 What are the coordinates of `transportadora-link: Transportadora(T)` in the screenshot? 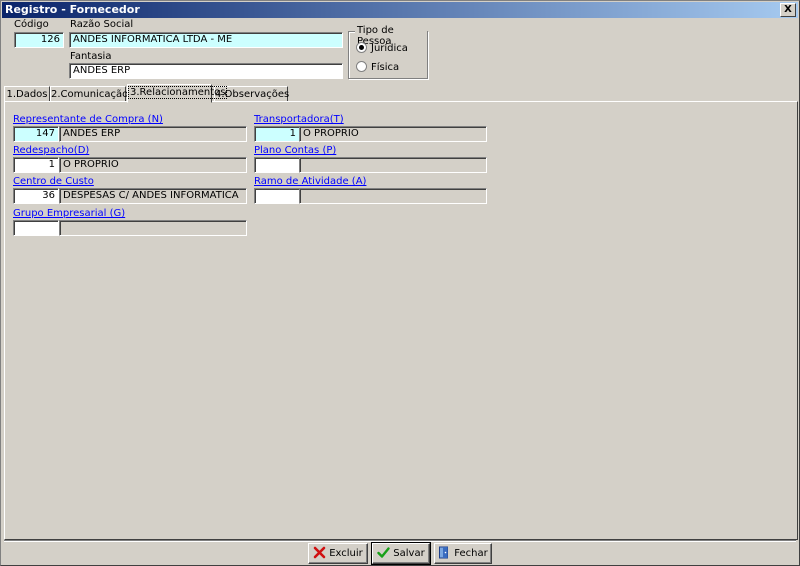 It's located at (299, 119).